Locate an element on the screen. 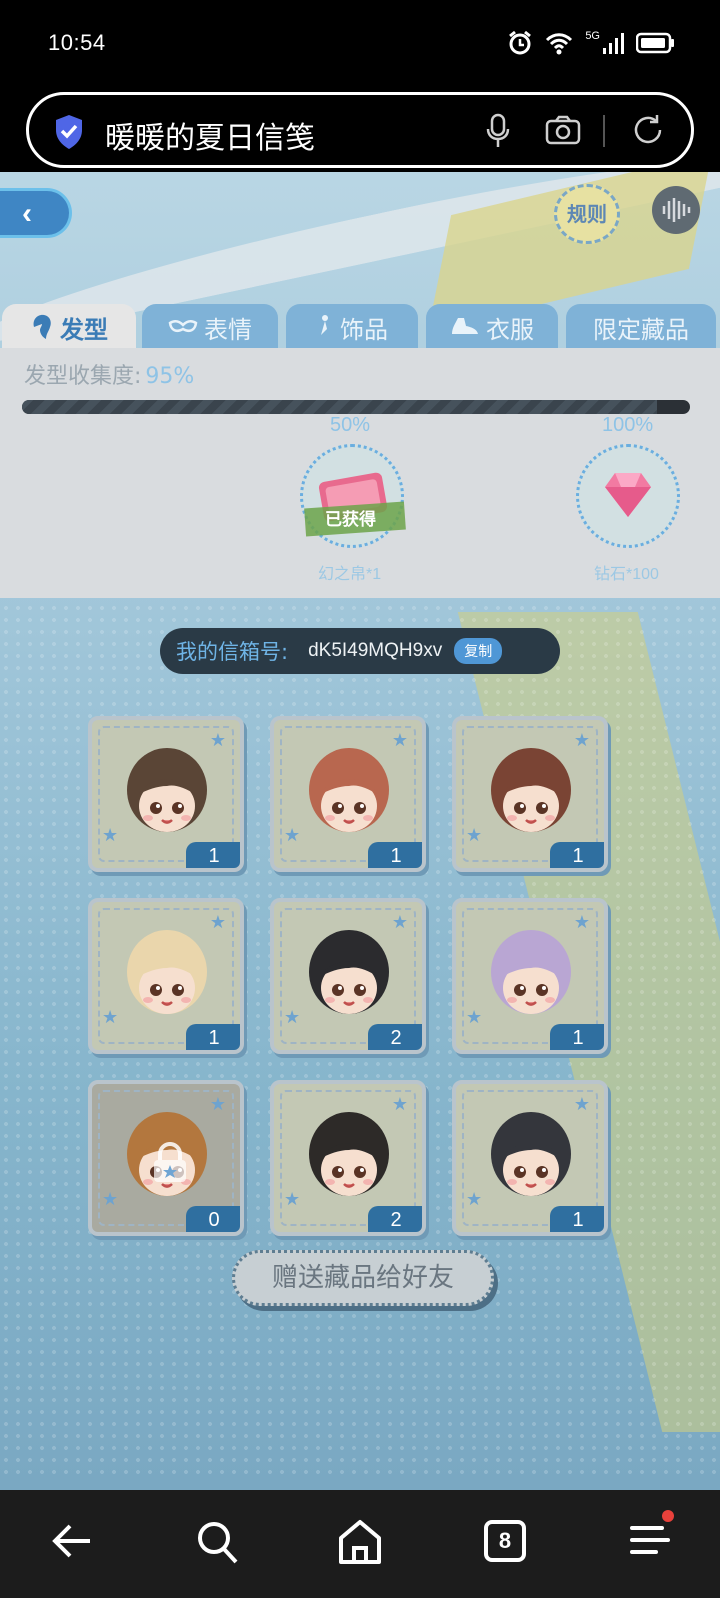 This screenshot has height=1598, width=720. gift-to-friend-button: 赠送藏品给好友 is located at coordinates (363, 1278).